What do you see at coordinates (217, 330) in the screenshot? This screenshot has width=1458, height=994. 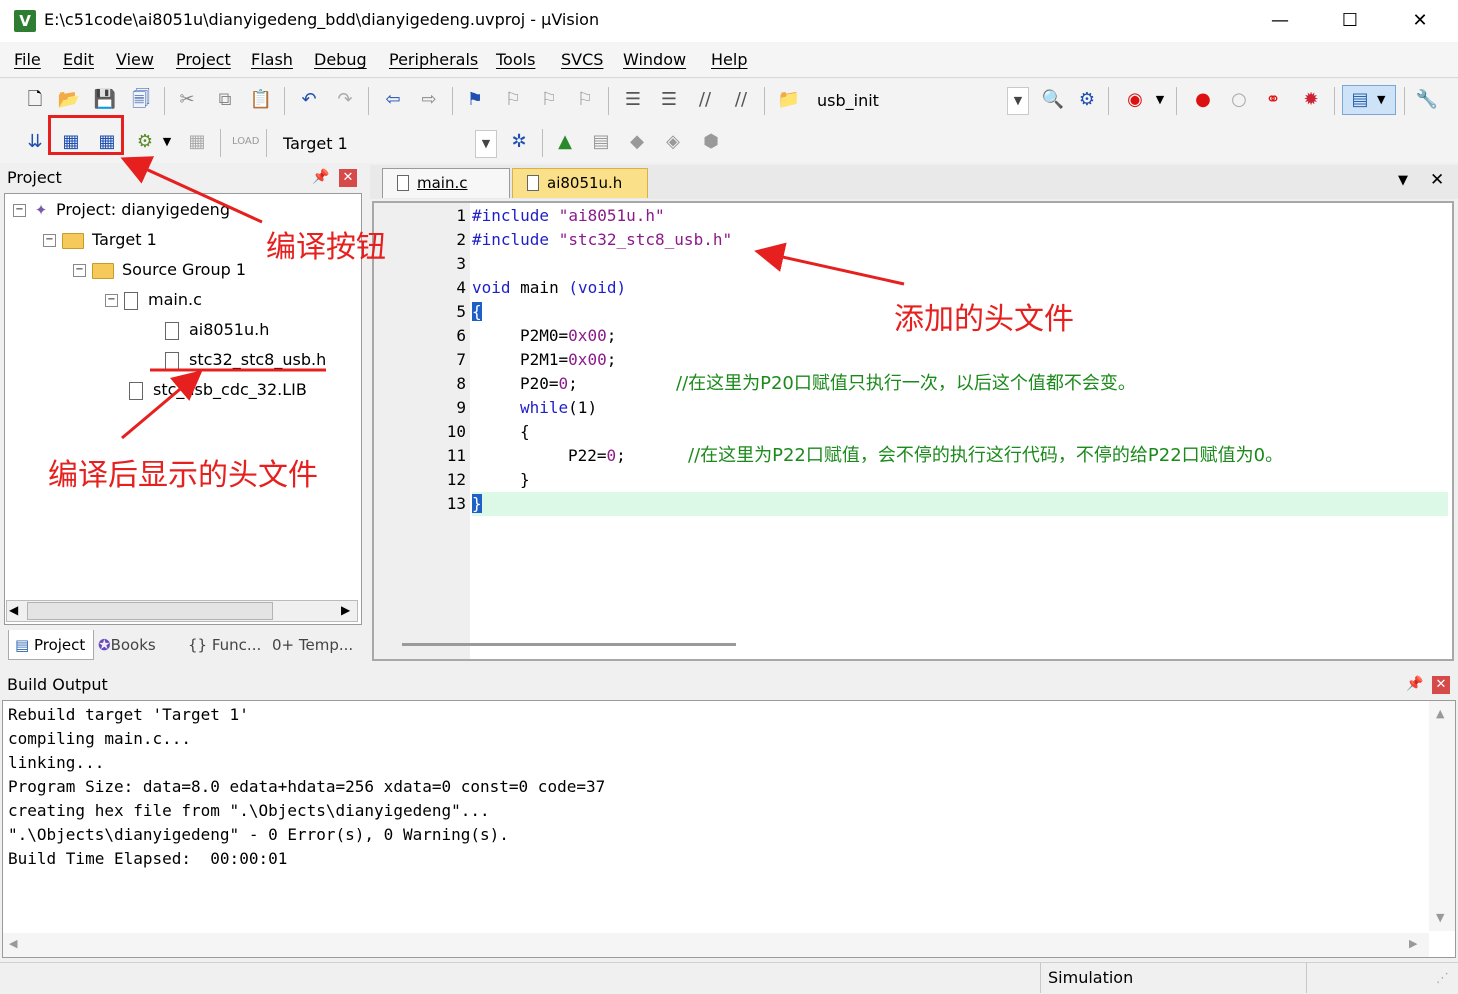 I see `tree-header-ai8051u: ai8051u.h` at bounding box center [217, 330].